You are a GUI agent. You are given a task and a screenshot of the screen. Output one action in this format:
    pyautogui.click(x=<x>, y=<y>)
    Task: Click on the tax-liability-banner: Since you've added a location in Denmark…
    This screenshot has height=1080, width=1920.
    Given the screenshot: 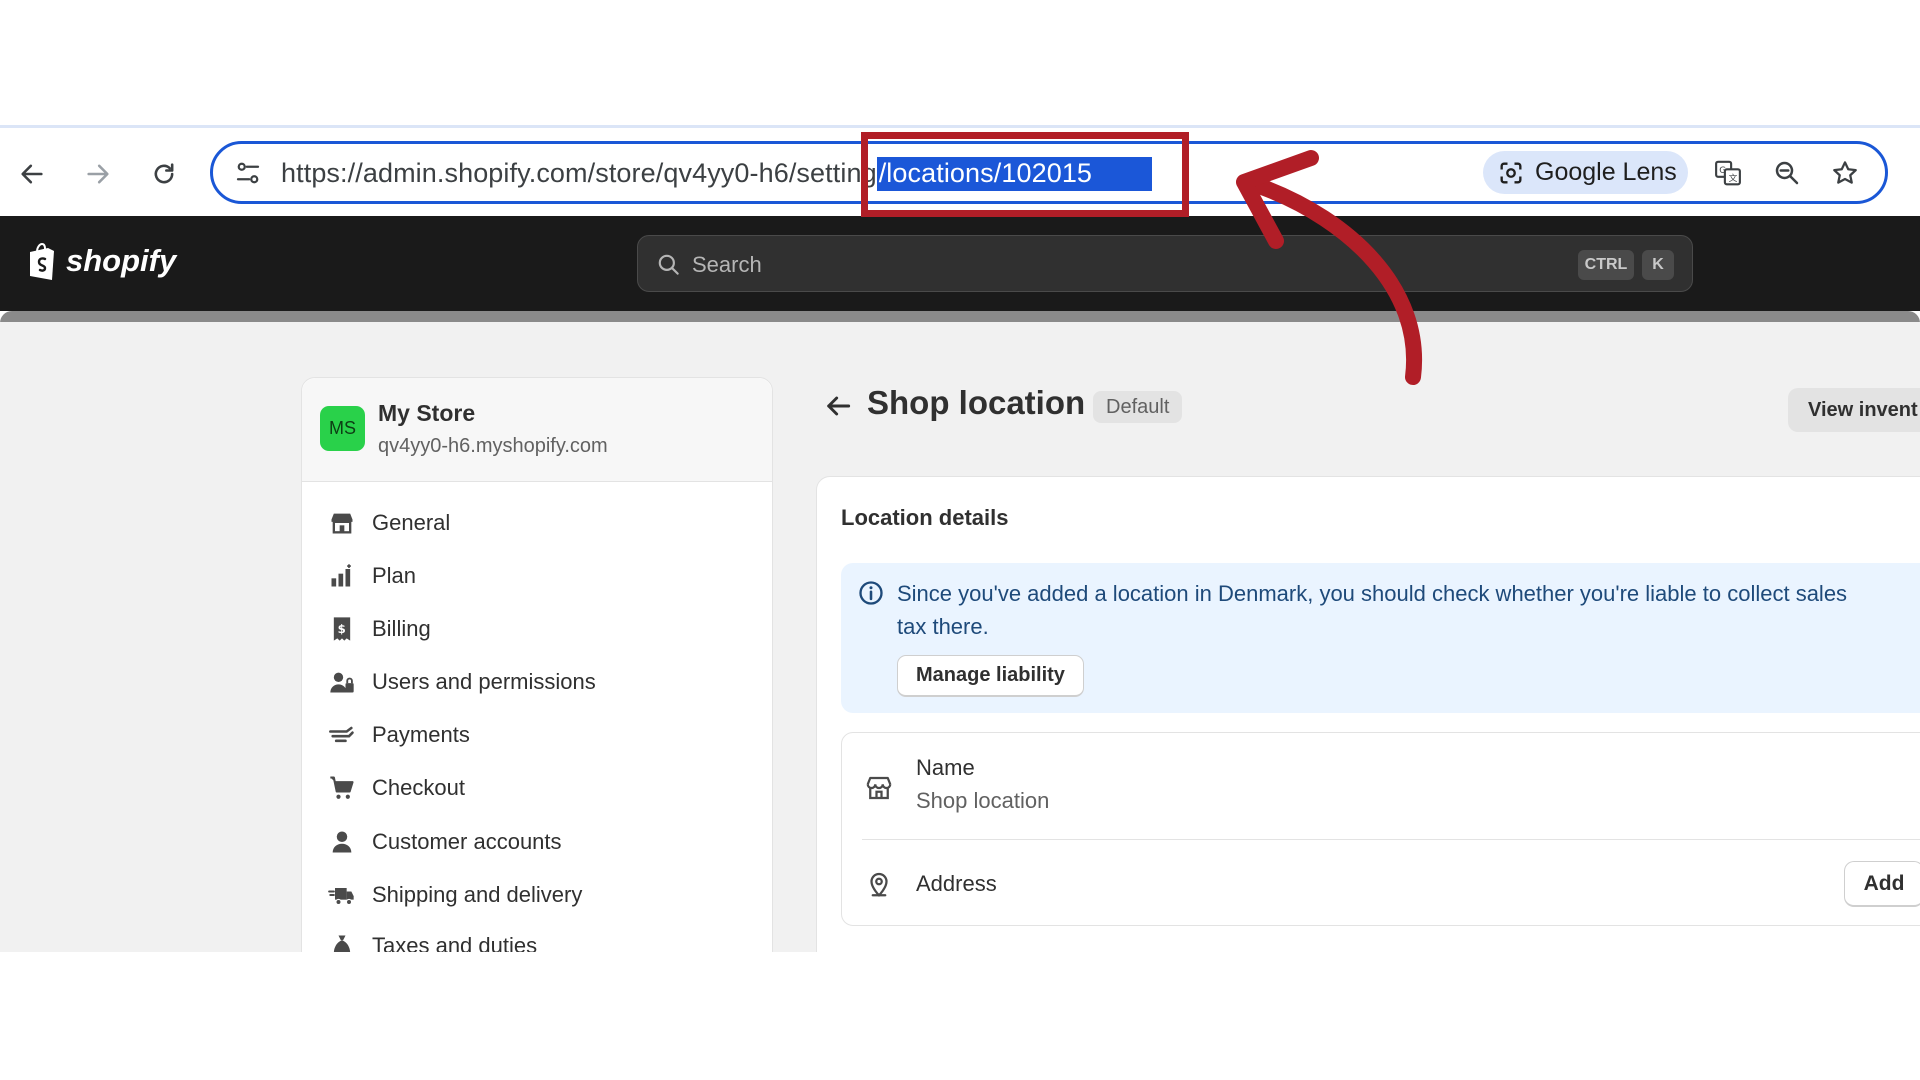 What is the action you would take?
    pyautogui.click(x=1380, y=638)
    